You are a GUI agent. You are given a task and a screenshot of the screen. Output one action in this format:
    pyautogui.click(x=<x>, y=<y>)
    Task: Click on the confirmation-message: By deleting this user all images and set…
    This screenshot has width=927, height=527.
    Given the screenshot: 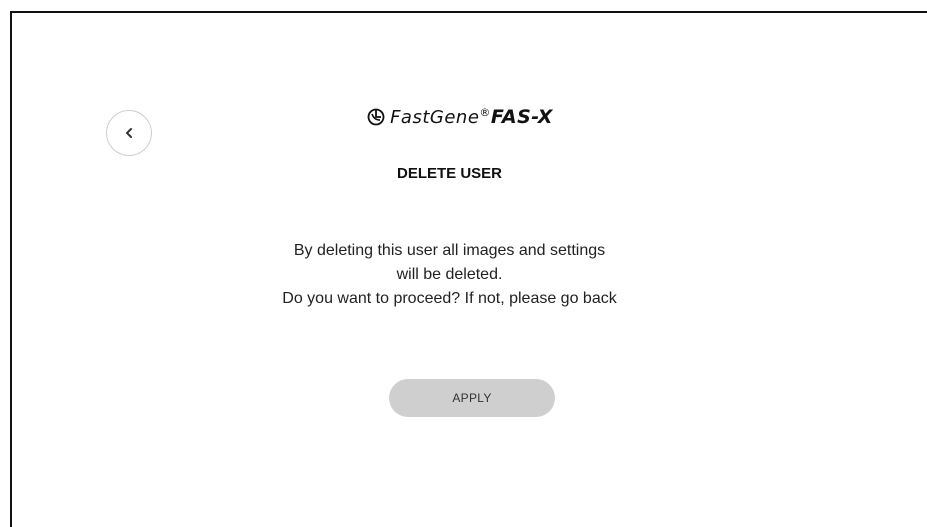 What is the action you would take?
    pyautogui.click(x=453, y=275)
    